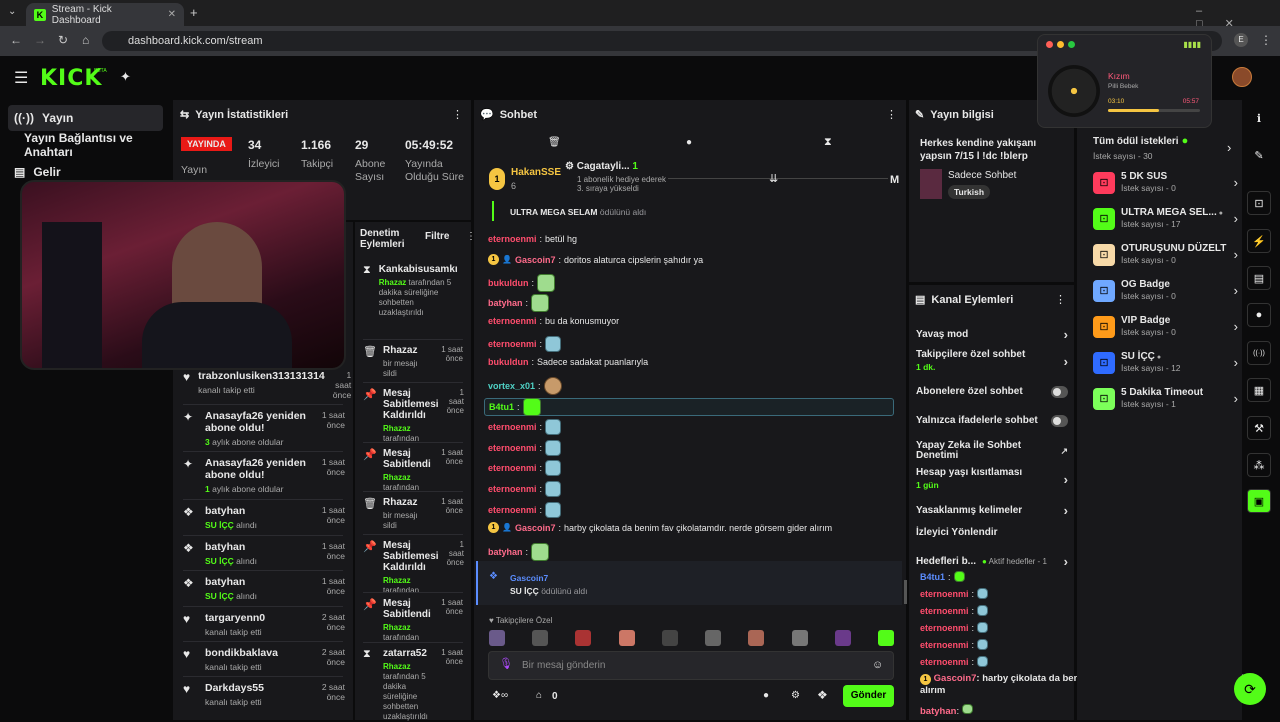  What do you see at coordinates (500, 695) in the screenshot?
I see `points-icon: ❖∞` at bounding box center [500, 695].